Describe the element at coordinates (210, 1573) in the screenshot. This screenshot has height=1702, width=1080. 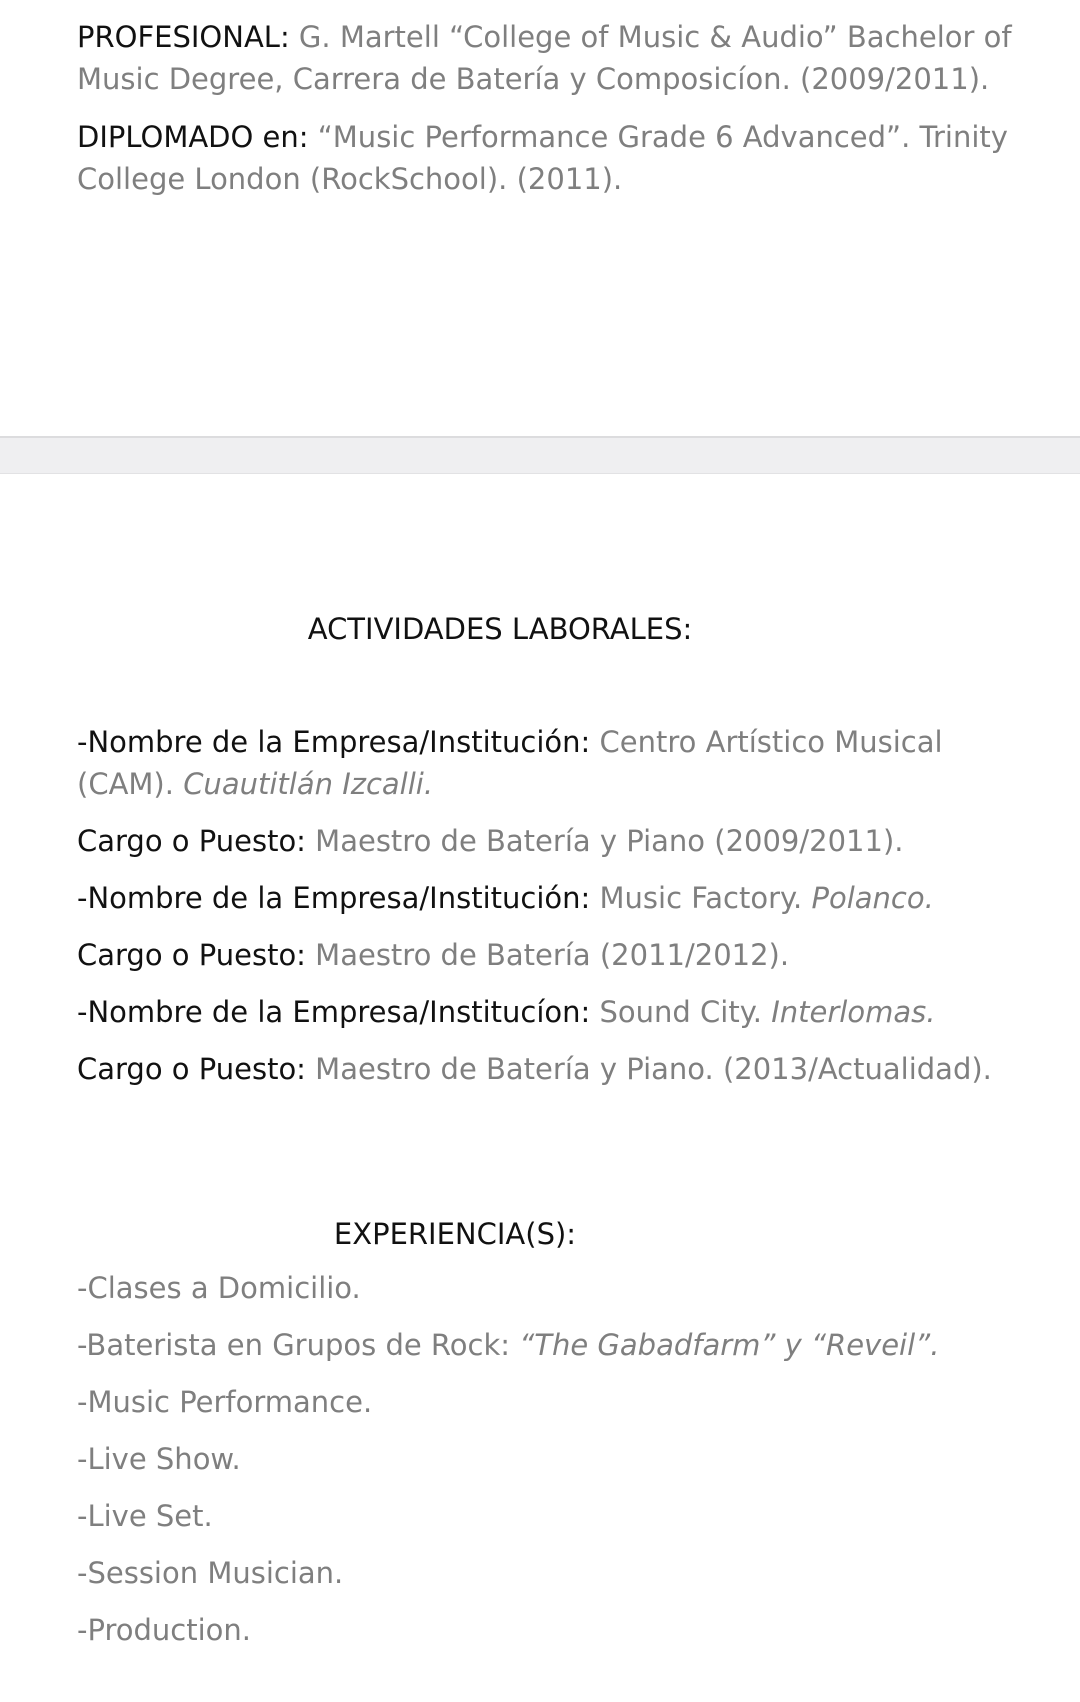
I see `experience-item: -Session Musician.` at that location.